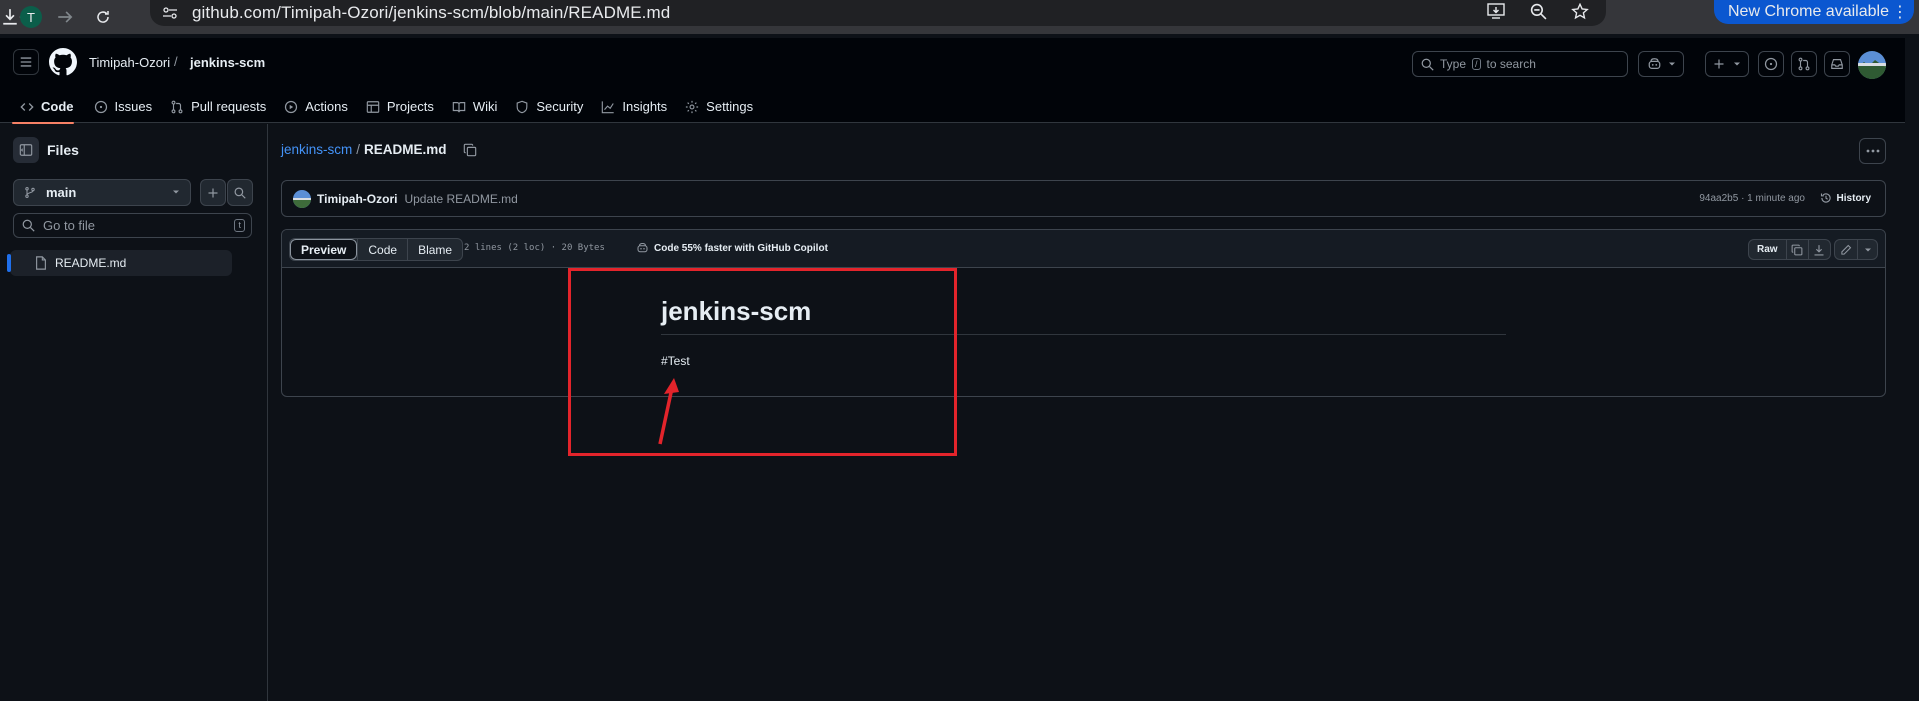 Image resolution: width=1919 pixels, height=701 pixels. What do you see at coordinates (534, 248) in the screenshot?
I see `file-meta: 2 lines (2 loc) · 20 Bytes` at bounding box center [534, 248].